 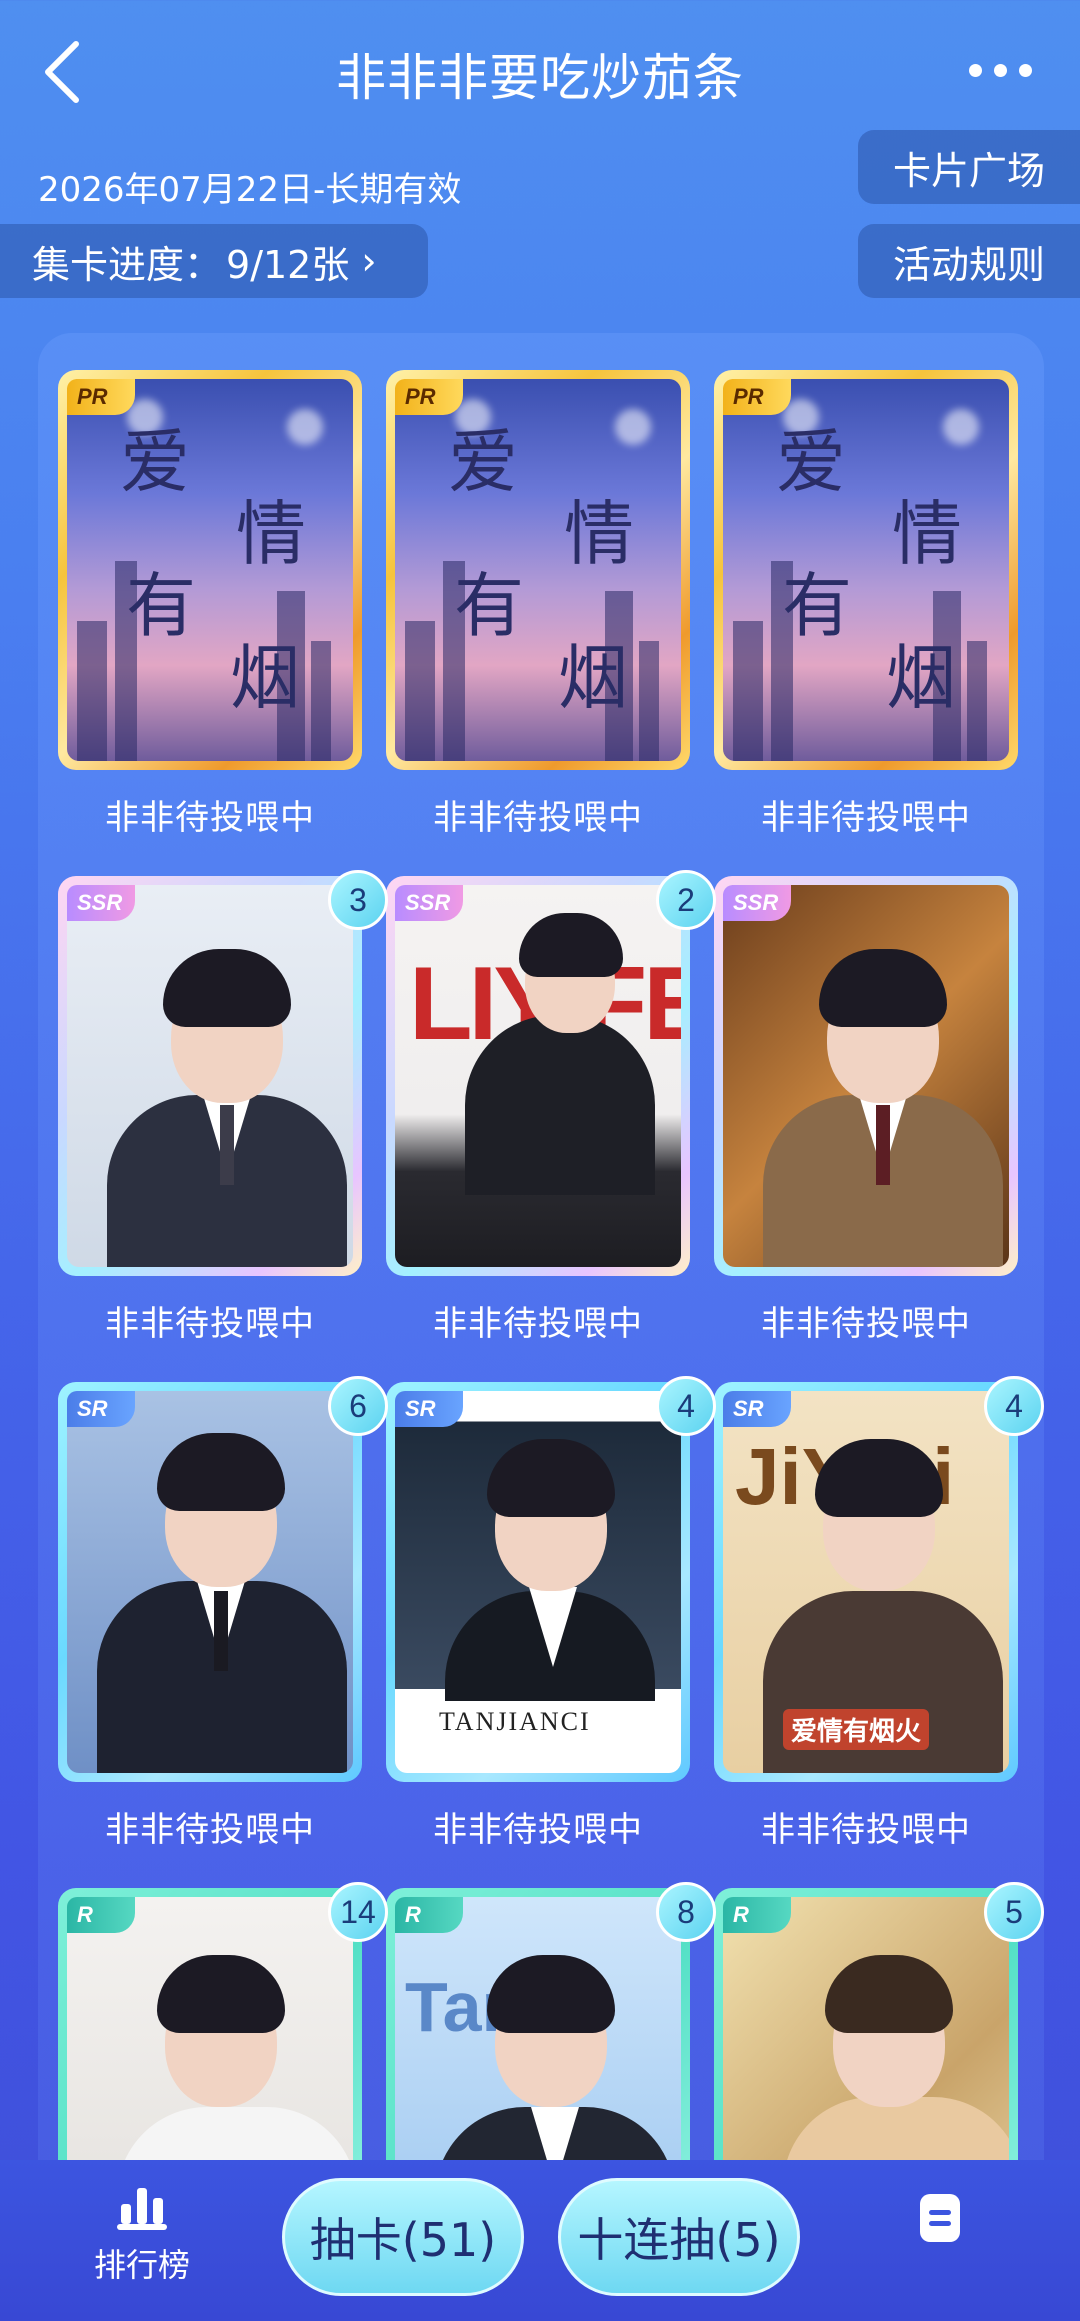 What do you see at coordinates (969, 261) in the screenshot?
I see `activity-rules-button: 活动规则` at bounding box center [969, 261].